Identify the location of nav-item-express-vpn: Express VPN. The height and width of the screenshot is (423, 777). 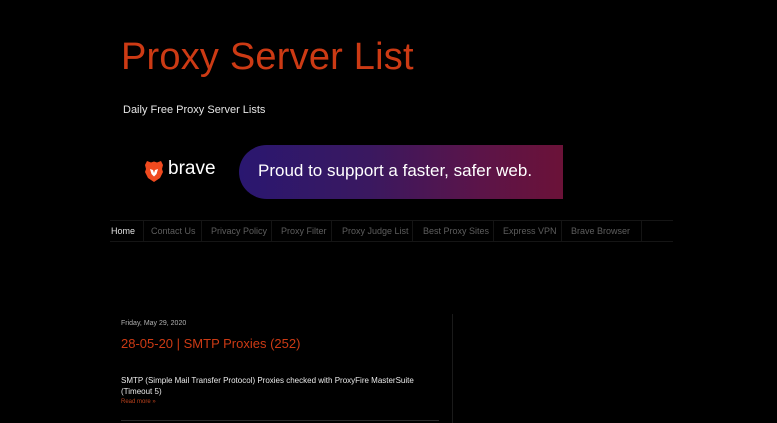
(532, 231).